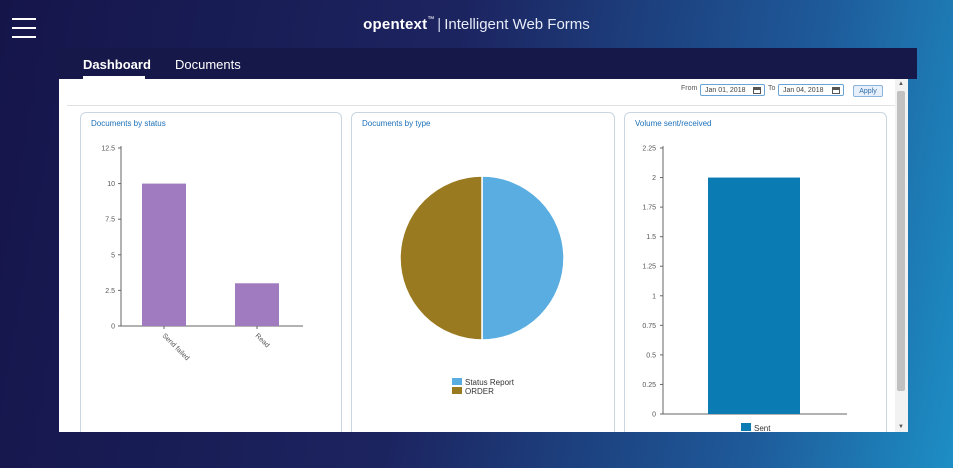 This screenshot has height=468, width=953. I want to click on x-tick-label: Send failed, so click(176, 347).